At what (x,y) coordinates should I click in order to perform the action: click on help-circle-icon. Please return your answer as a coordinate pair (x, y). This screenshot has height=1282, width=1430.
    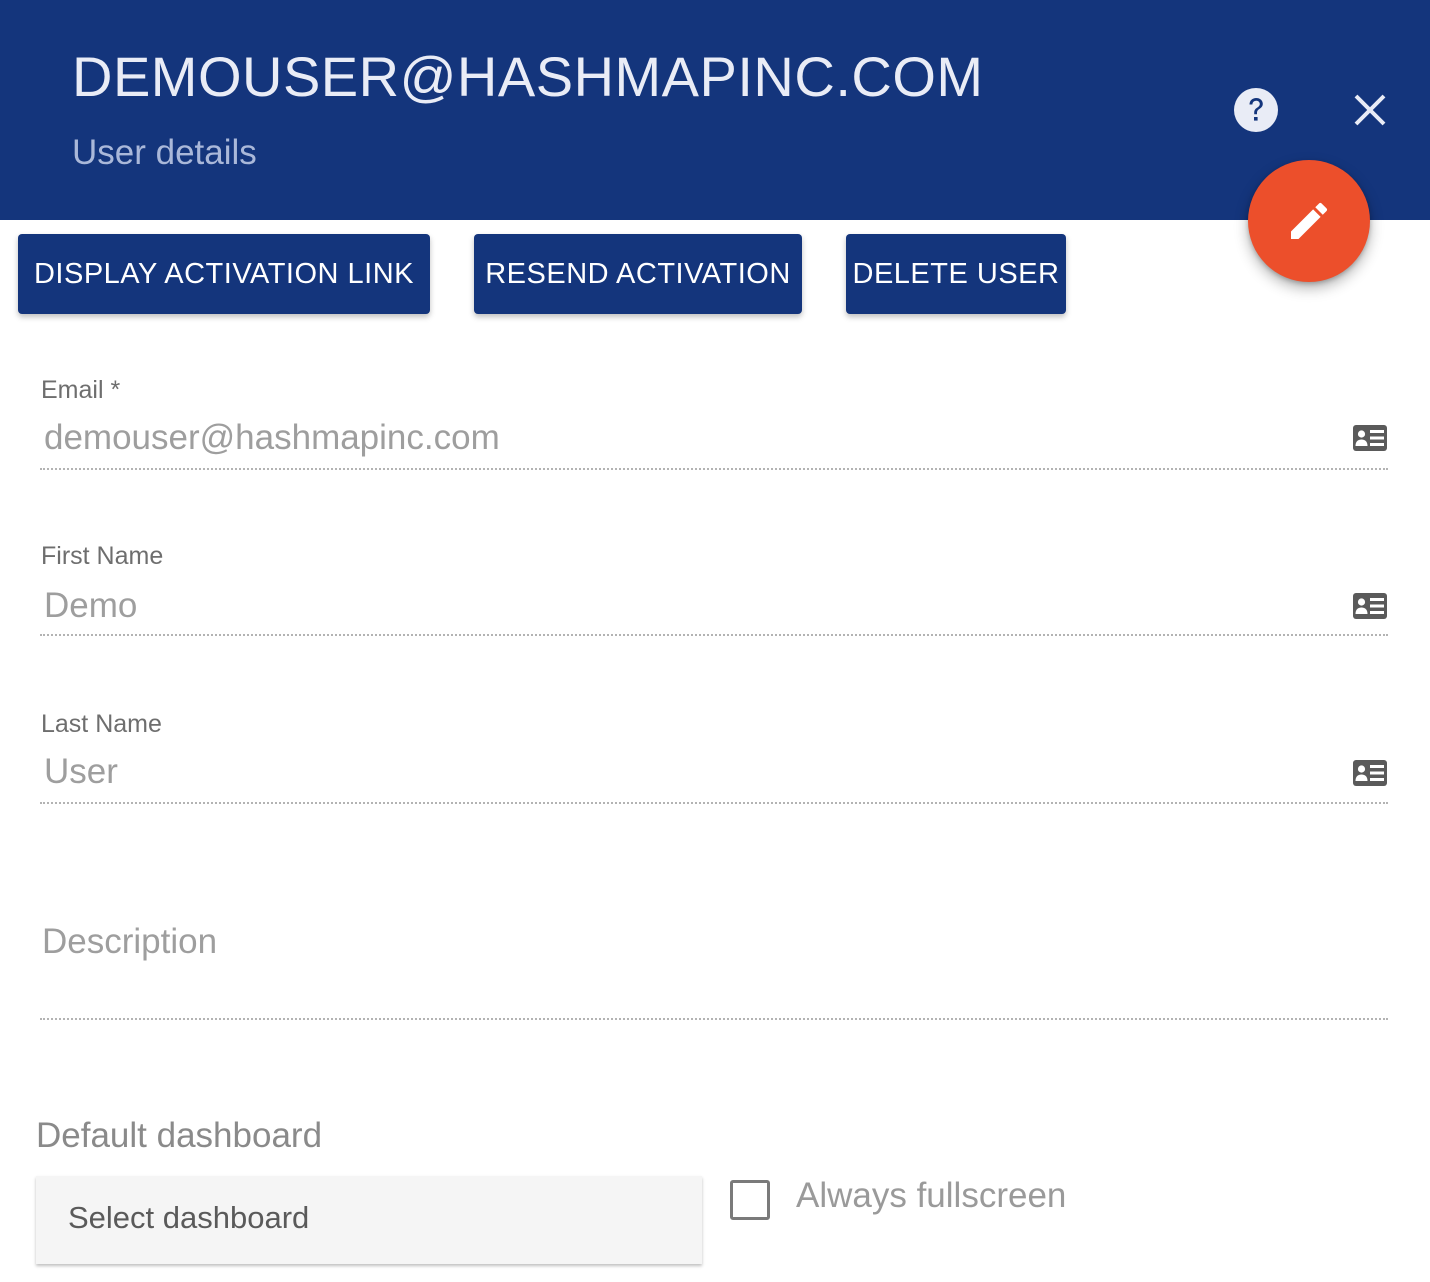
    Looking at the image, I should click on (1256, 110).